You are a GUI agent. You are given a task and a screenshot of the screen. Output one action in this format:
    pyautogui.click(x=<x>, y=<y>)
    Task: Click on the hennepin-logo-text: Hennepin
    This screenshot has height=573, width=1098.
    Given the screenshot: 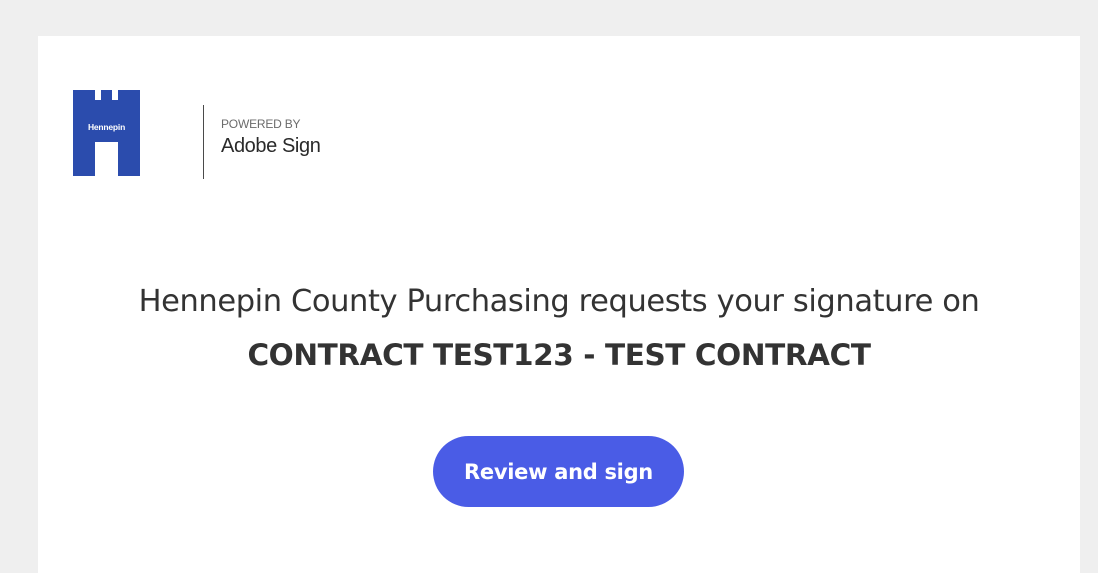 What is the action you would take?
    pyautogui.click(x=106, y=127)
    